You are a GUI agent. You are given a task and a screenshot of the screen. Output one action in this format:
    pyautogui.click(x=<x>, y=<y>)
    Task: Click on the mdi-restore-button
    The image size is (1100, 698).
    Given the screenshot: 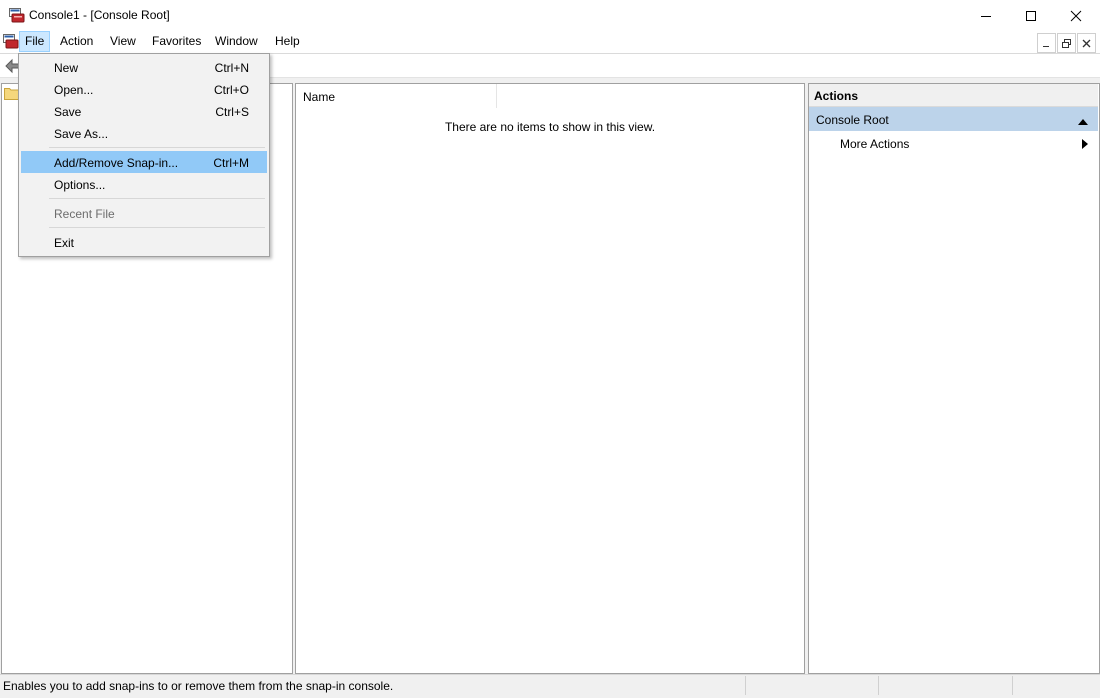 What is the action you would take?
    pyautogui.click(x=1066, y=43)
    